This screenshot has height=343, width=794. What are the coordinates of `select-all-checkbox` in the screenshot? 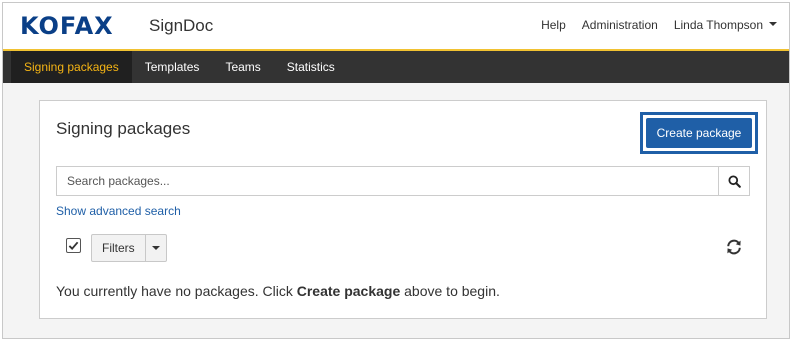 It's located at (73, 245).